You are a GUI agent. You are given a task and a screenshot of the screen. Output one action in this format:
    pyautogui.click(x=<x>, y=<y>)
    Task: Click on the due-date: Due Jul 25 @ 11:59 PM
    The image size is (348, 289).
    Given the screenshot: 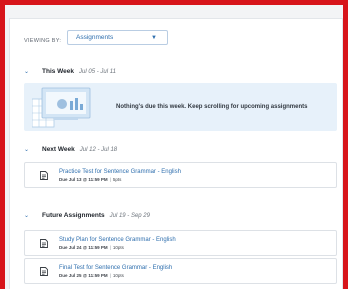 What is the action you would take?
    pyautogui.click(x=83, y=275)
    